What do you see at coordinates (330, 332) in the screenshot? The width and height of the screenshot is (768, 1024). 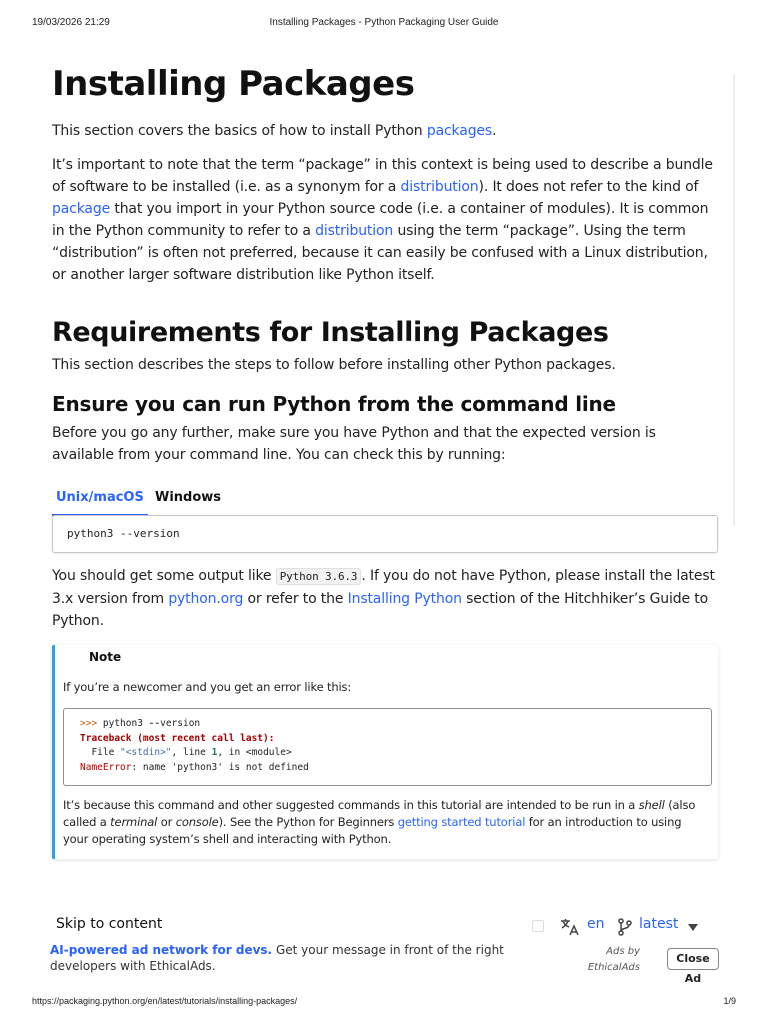 I see `requirements-heading: Requirements for Installing Packages` at bounding box center [330, 332].